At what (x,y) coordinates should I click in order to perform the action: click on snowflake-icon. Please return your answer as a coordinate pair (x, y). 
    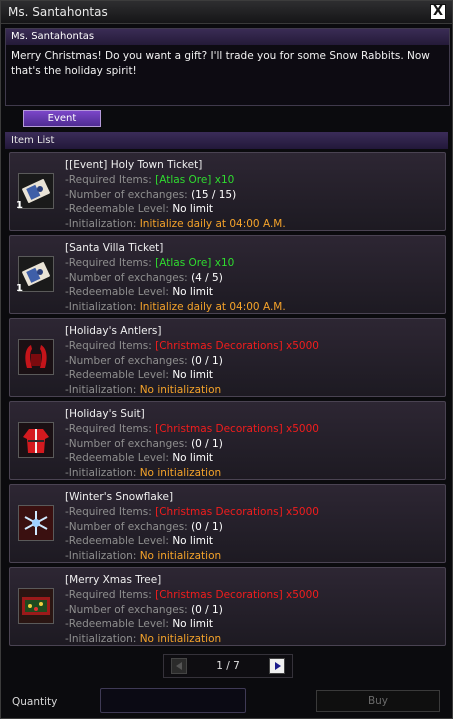
    Looking at the image, I should click on (36, 523).